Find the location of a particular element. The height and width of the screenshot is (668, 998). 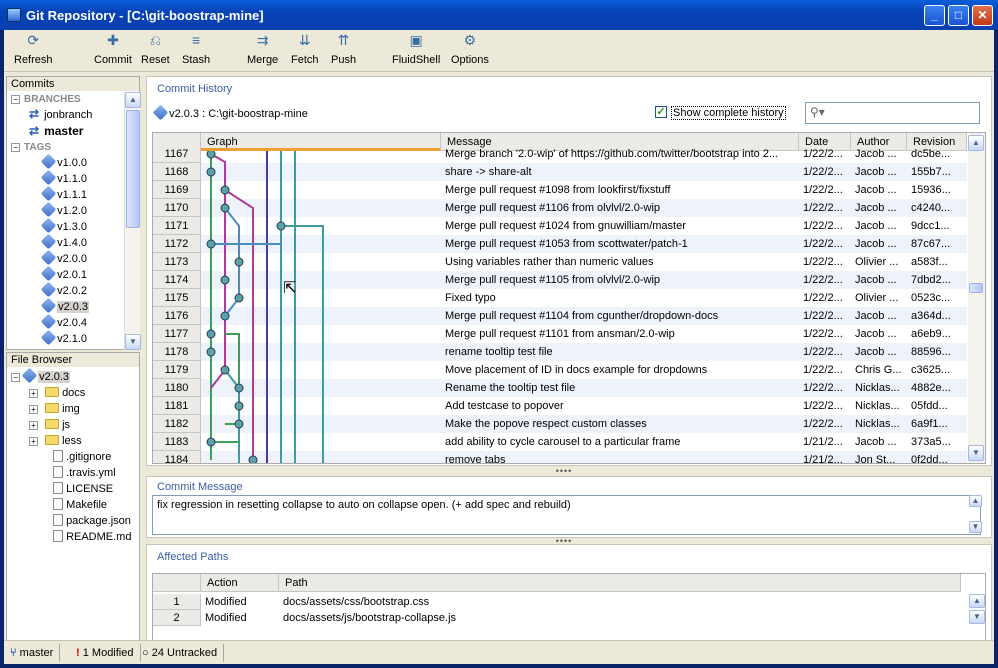

tag-label: v2.1.0 is located at coordinates (72, 339).